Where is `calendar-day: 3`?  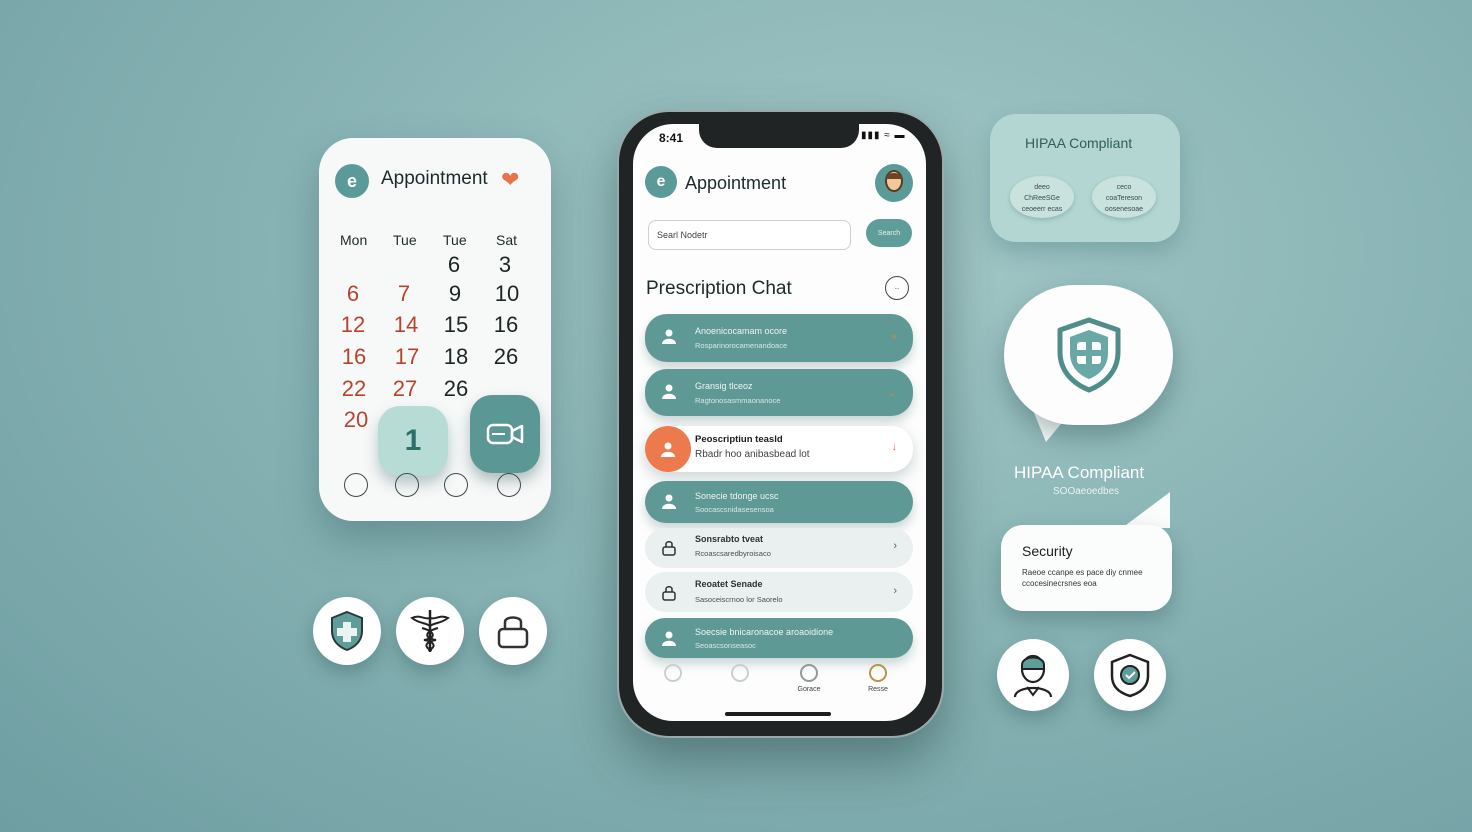 calendar-day: 3 is located at coordinates (505, 265).